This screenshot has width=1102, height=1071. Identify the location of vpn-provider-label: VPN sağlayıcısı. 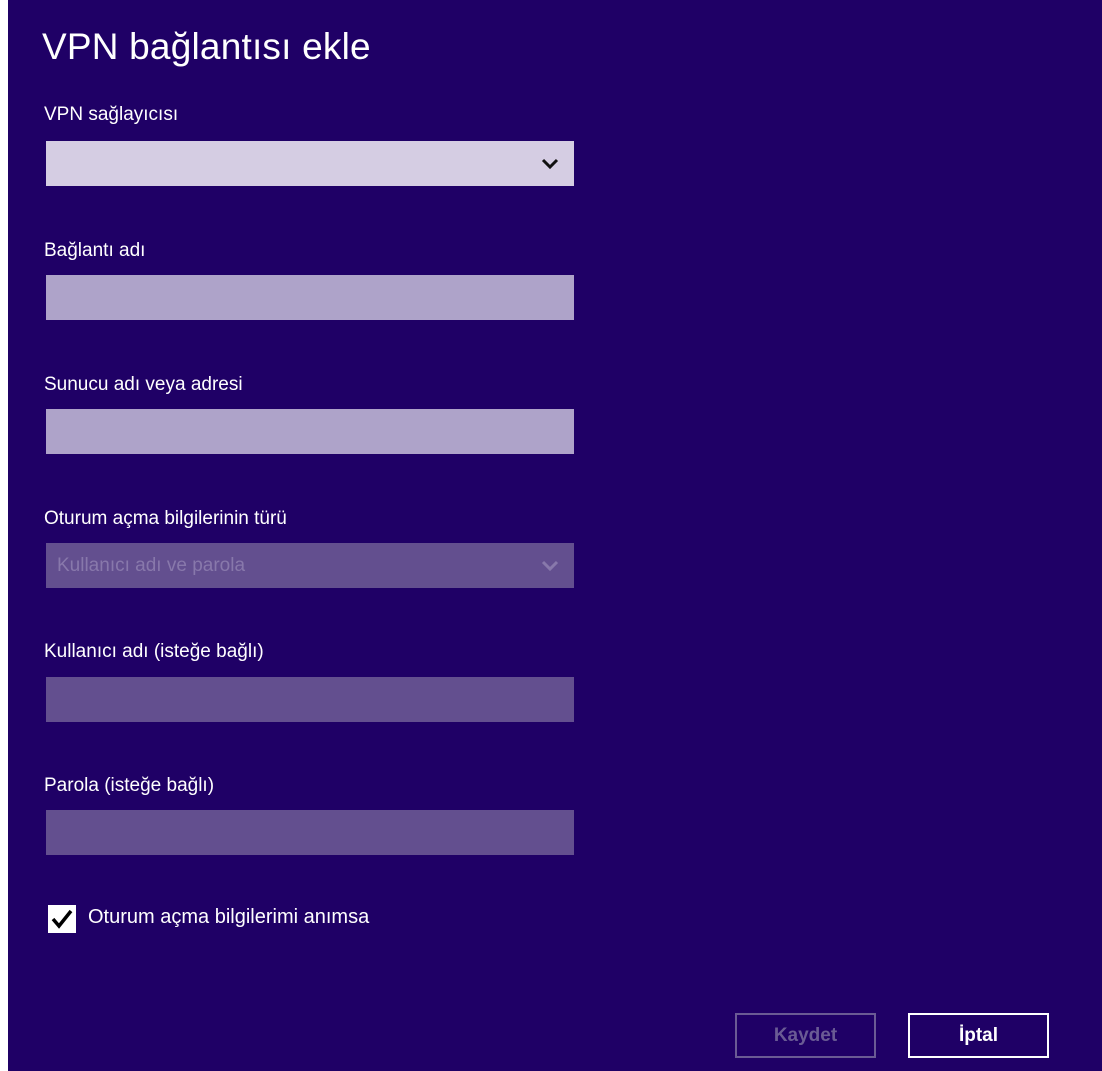
(111, 114).